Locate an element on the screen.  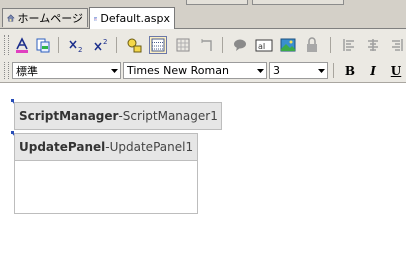
grid-icon is located at coordinates (183, 45).